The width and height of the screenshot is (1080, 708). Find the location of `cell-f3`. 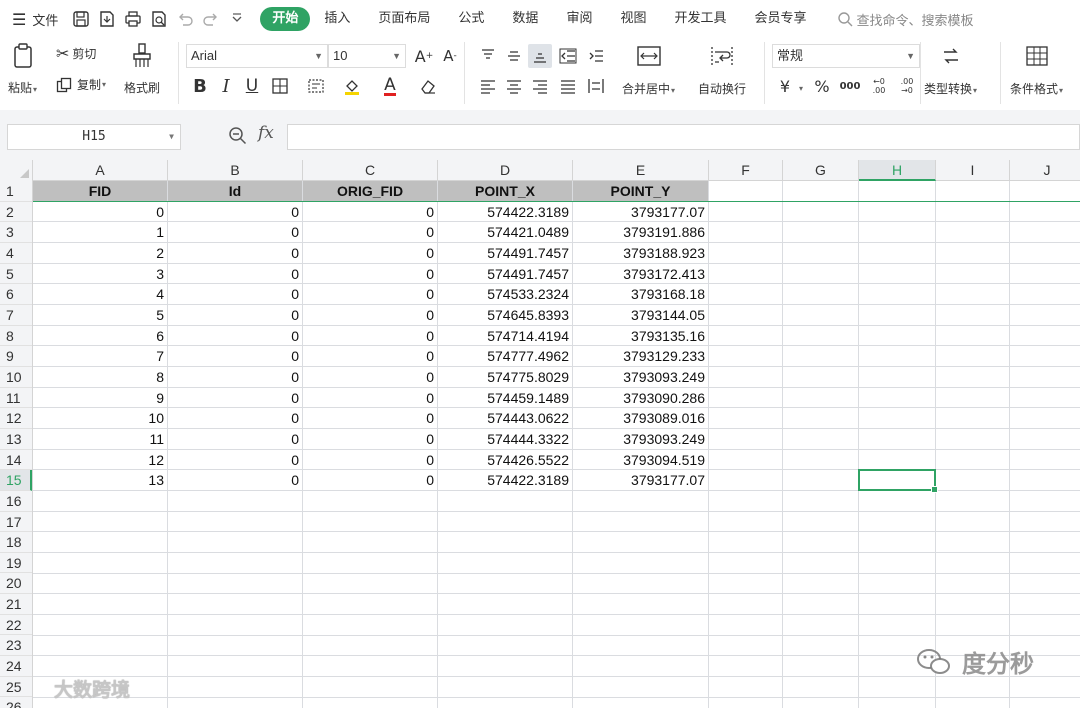

cell-f3 is located at coordinates (746, 232).